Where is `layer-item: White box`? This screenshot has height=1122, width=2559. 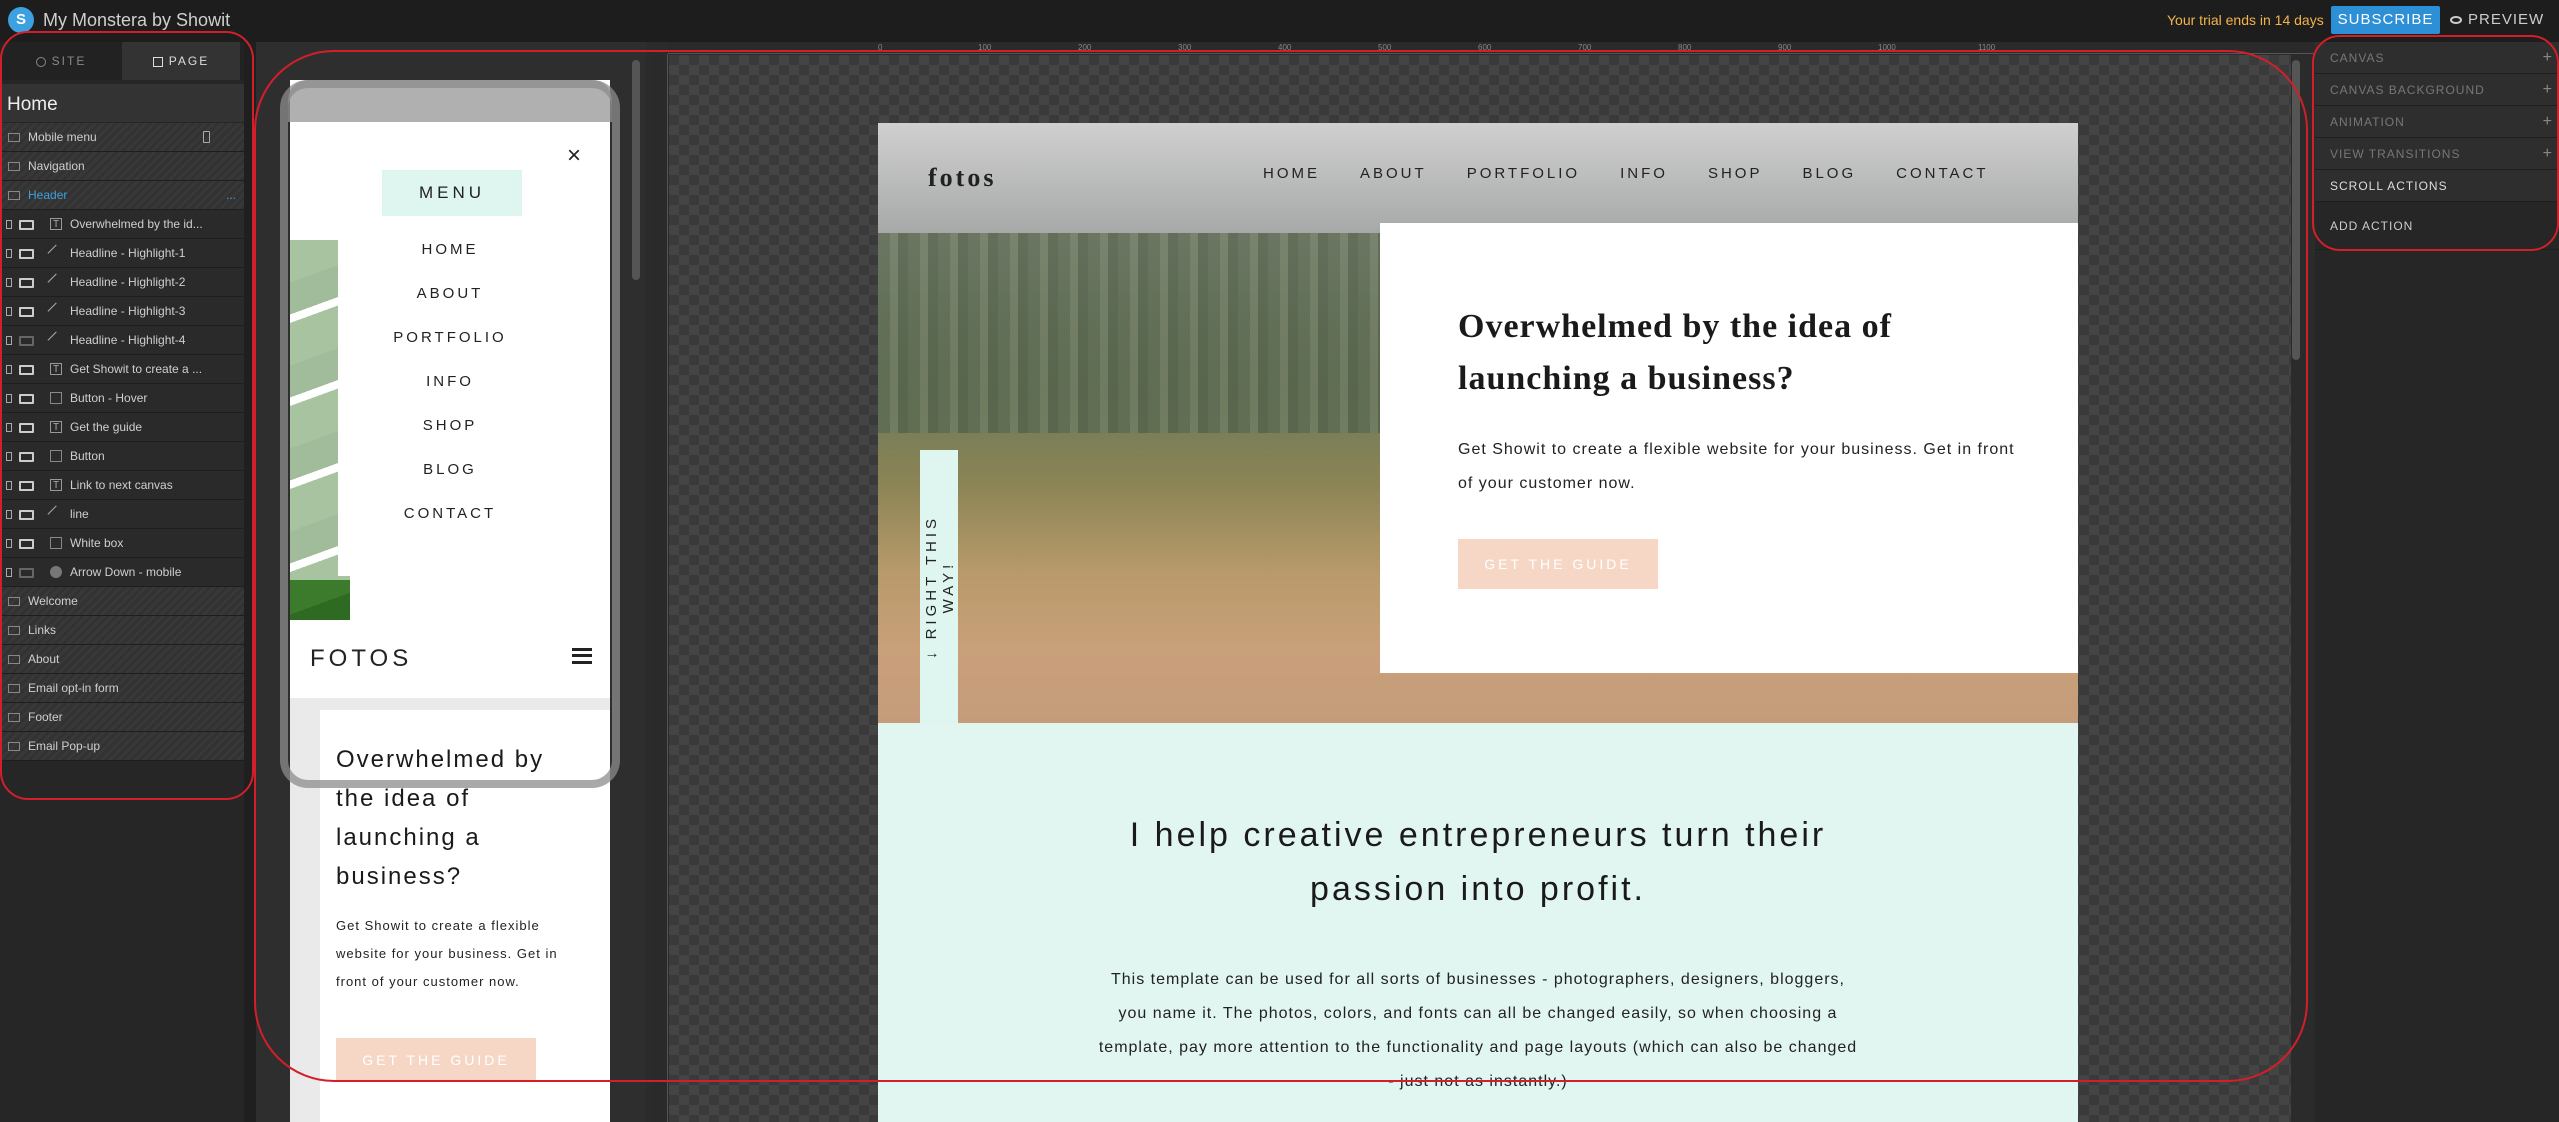
layer-item: White box is located at coordinates (122, 543).